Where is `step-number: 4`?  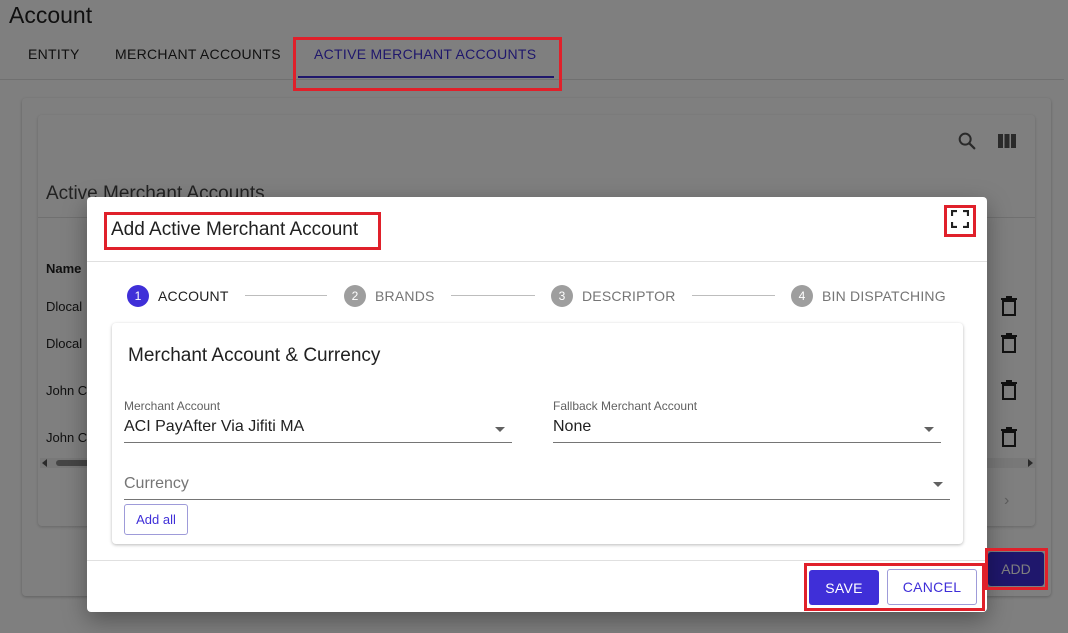 step-number: 4 is located at coordinates (802, 296).